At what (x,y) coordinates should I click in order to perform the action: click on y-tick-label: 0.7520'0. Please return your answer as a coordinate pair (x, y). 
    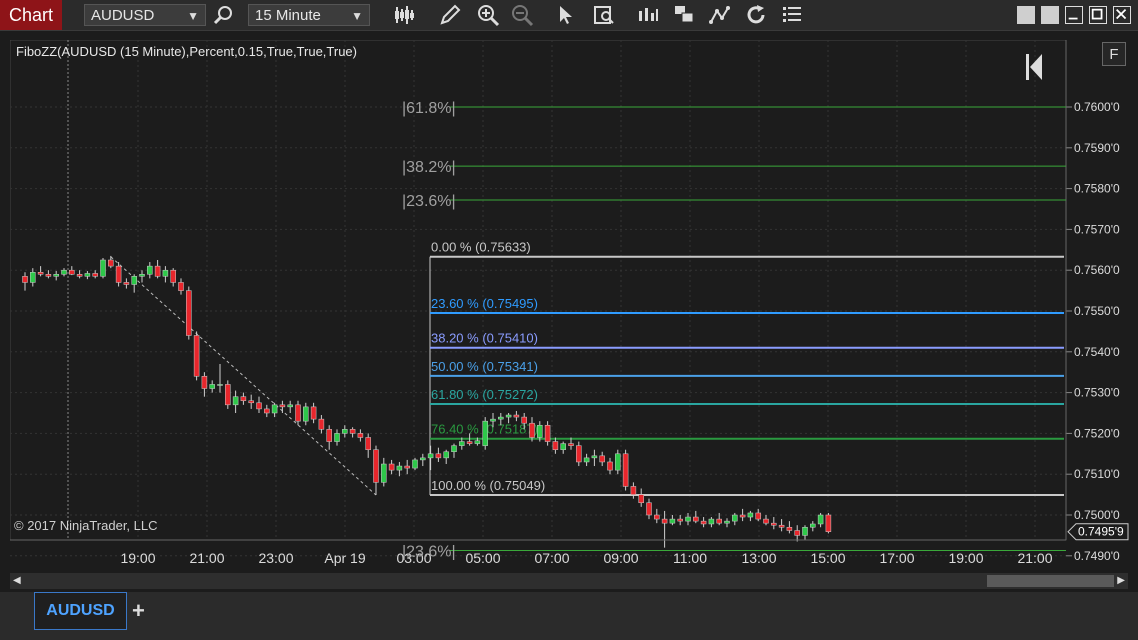
    Looking at the image, I should click on (1097, 433).